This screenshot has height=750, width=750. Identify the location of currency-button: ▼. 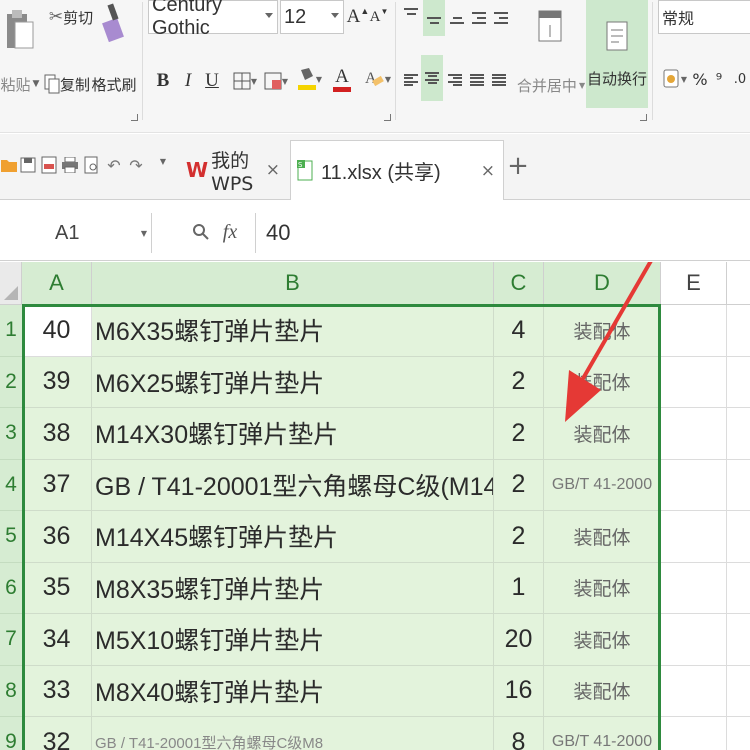
(675, 79).